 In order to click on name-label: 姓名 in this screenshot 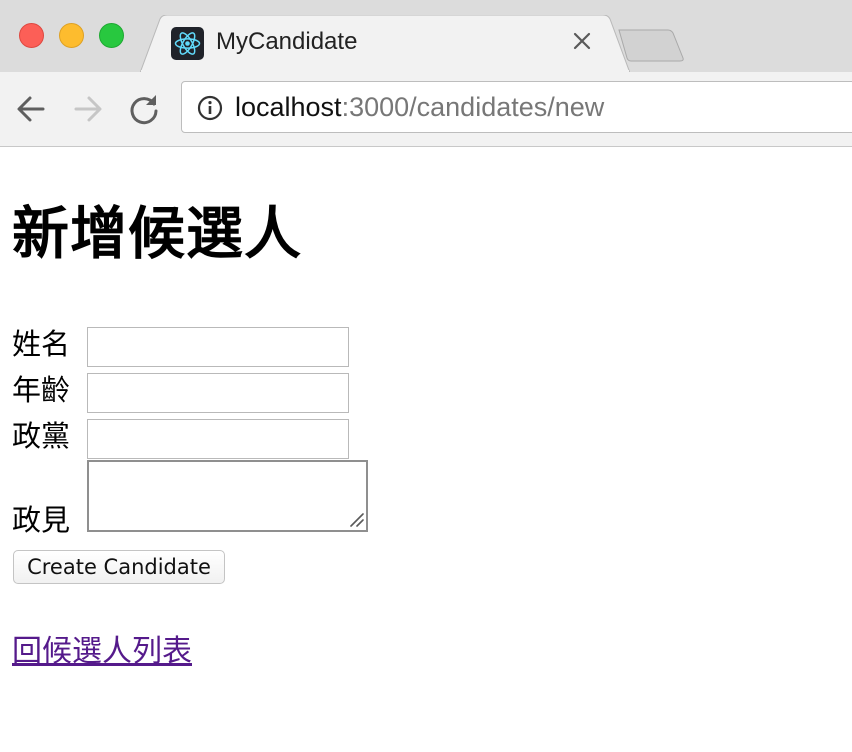, I will do `click(41, 344)`.